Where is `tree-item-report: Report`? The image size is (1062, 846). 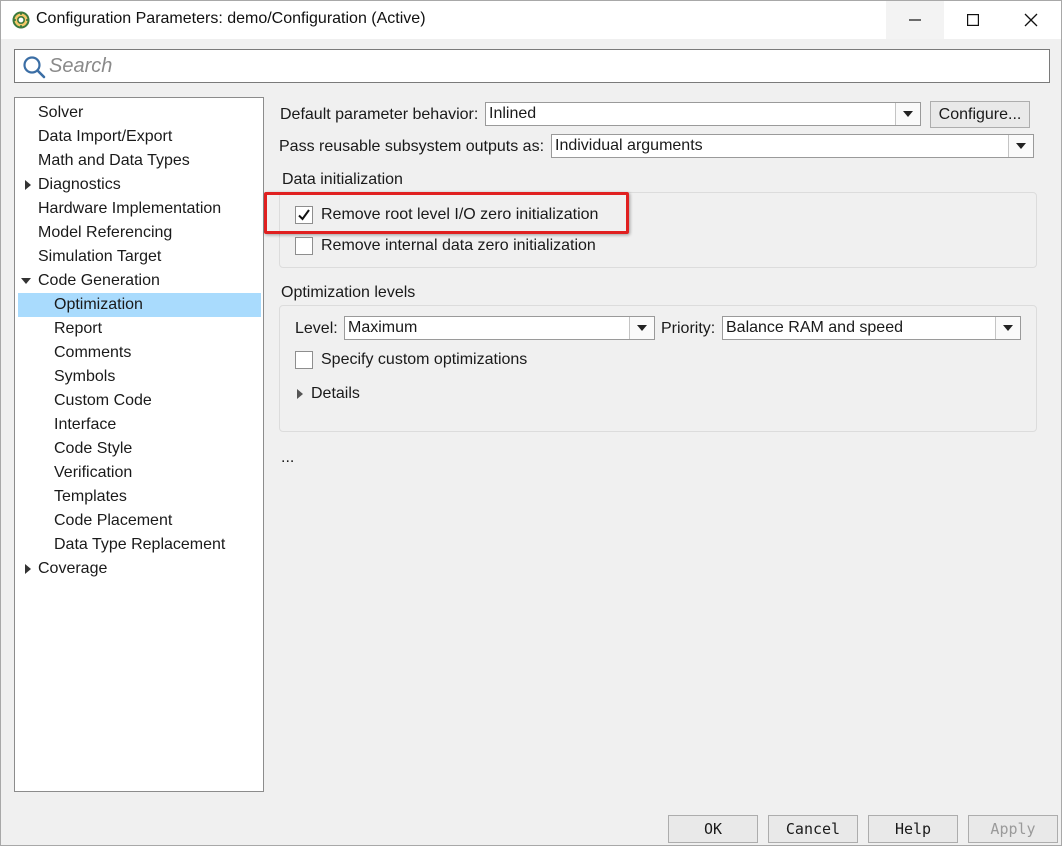 tree-item-report: Report is located at coordinates (139, 329).